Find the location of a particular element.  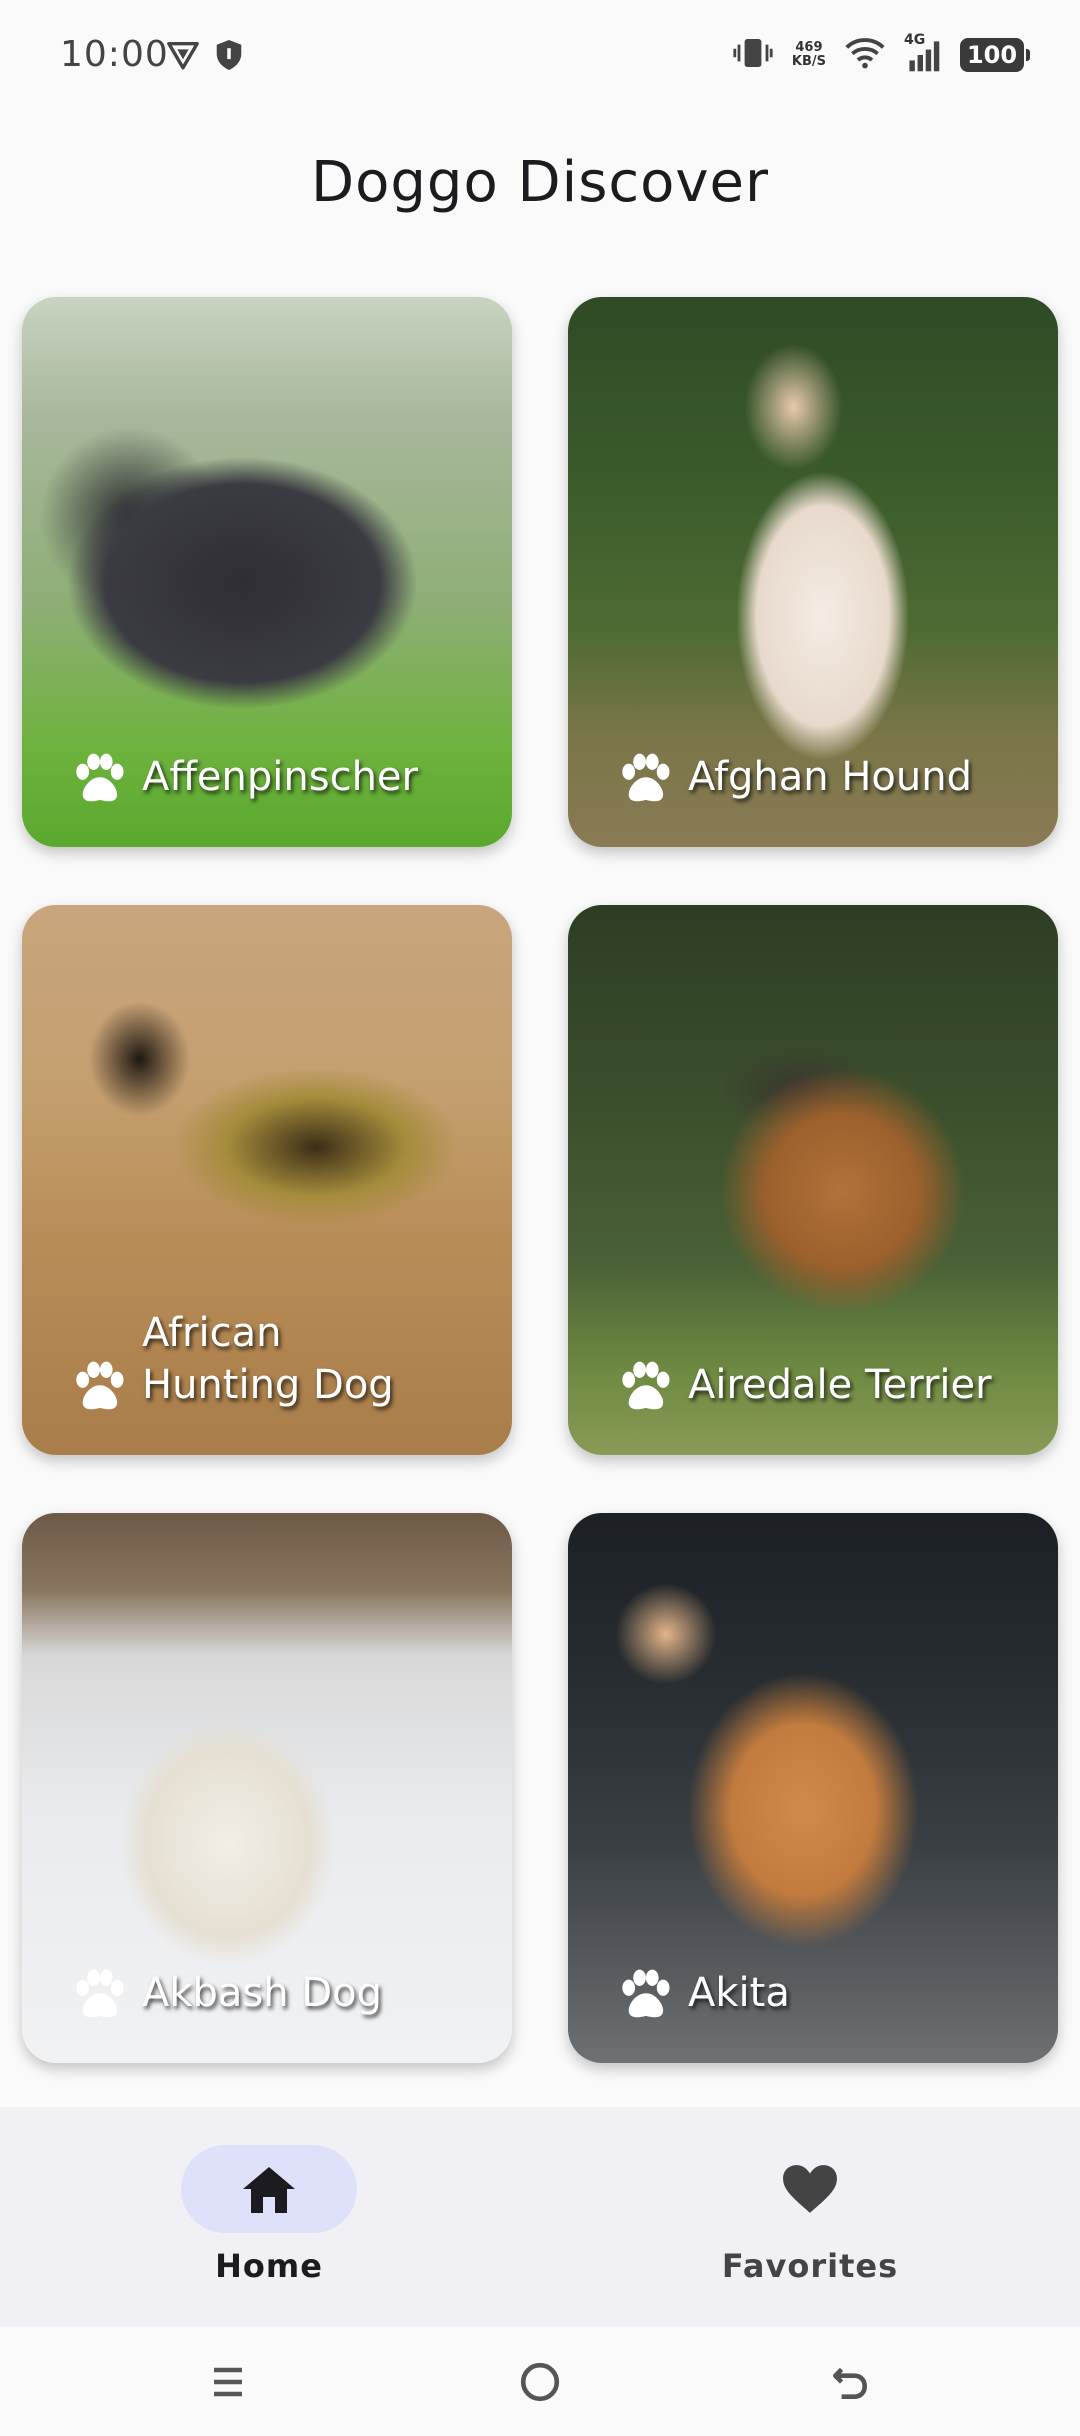

back-icon is located at coordinates (850, 2383).